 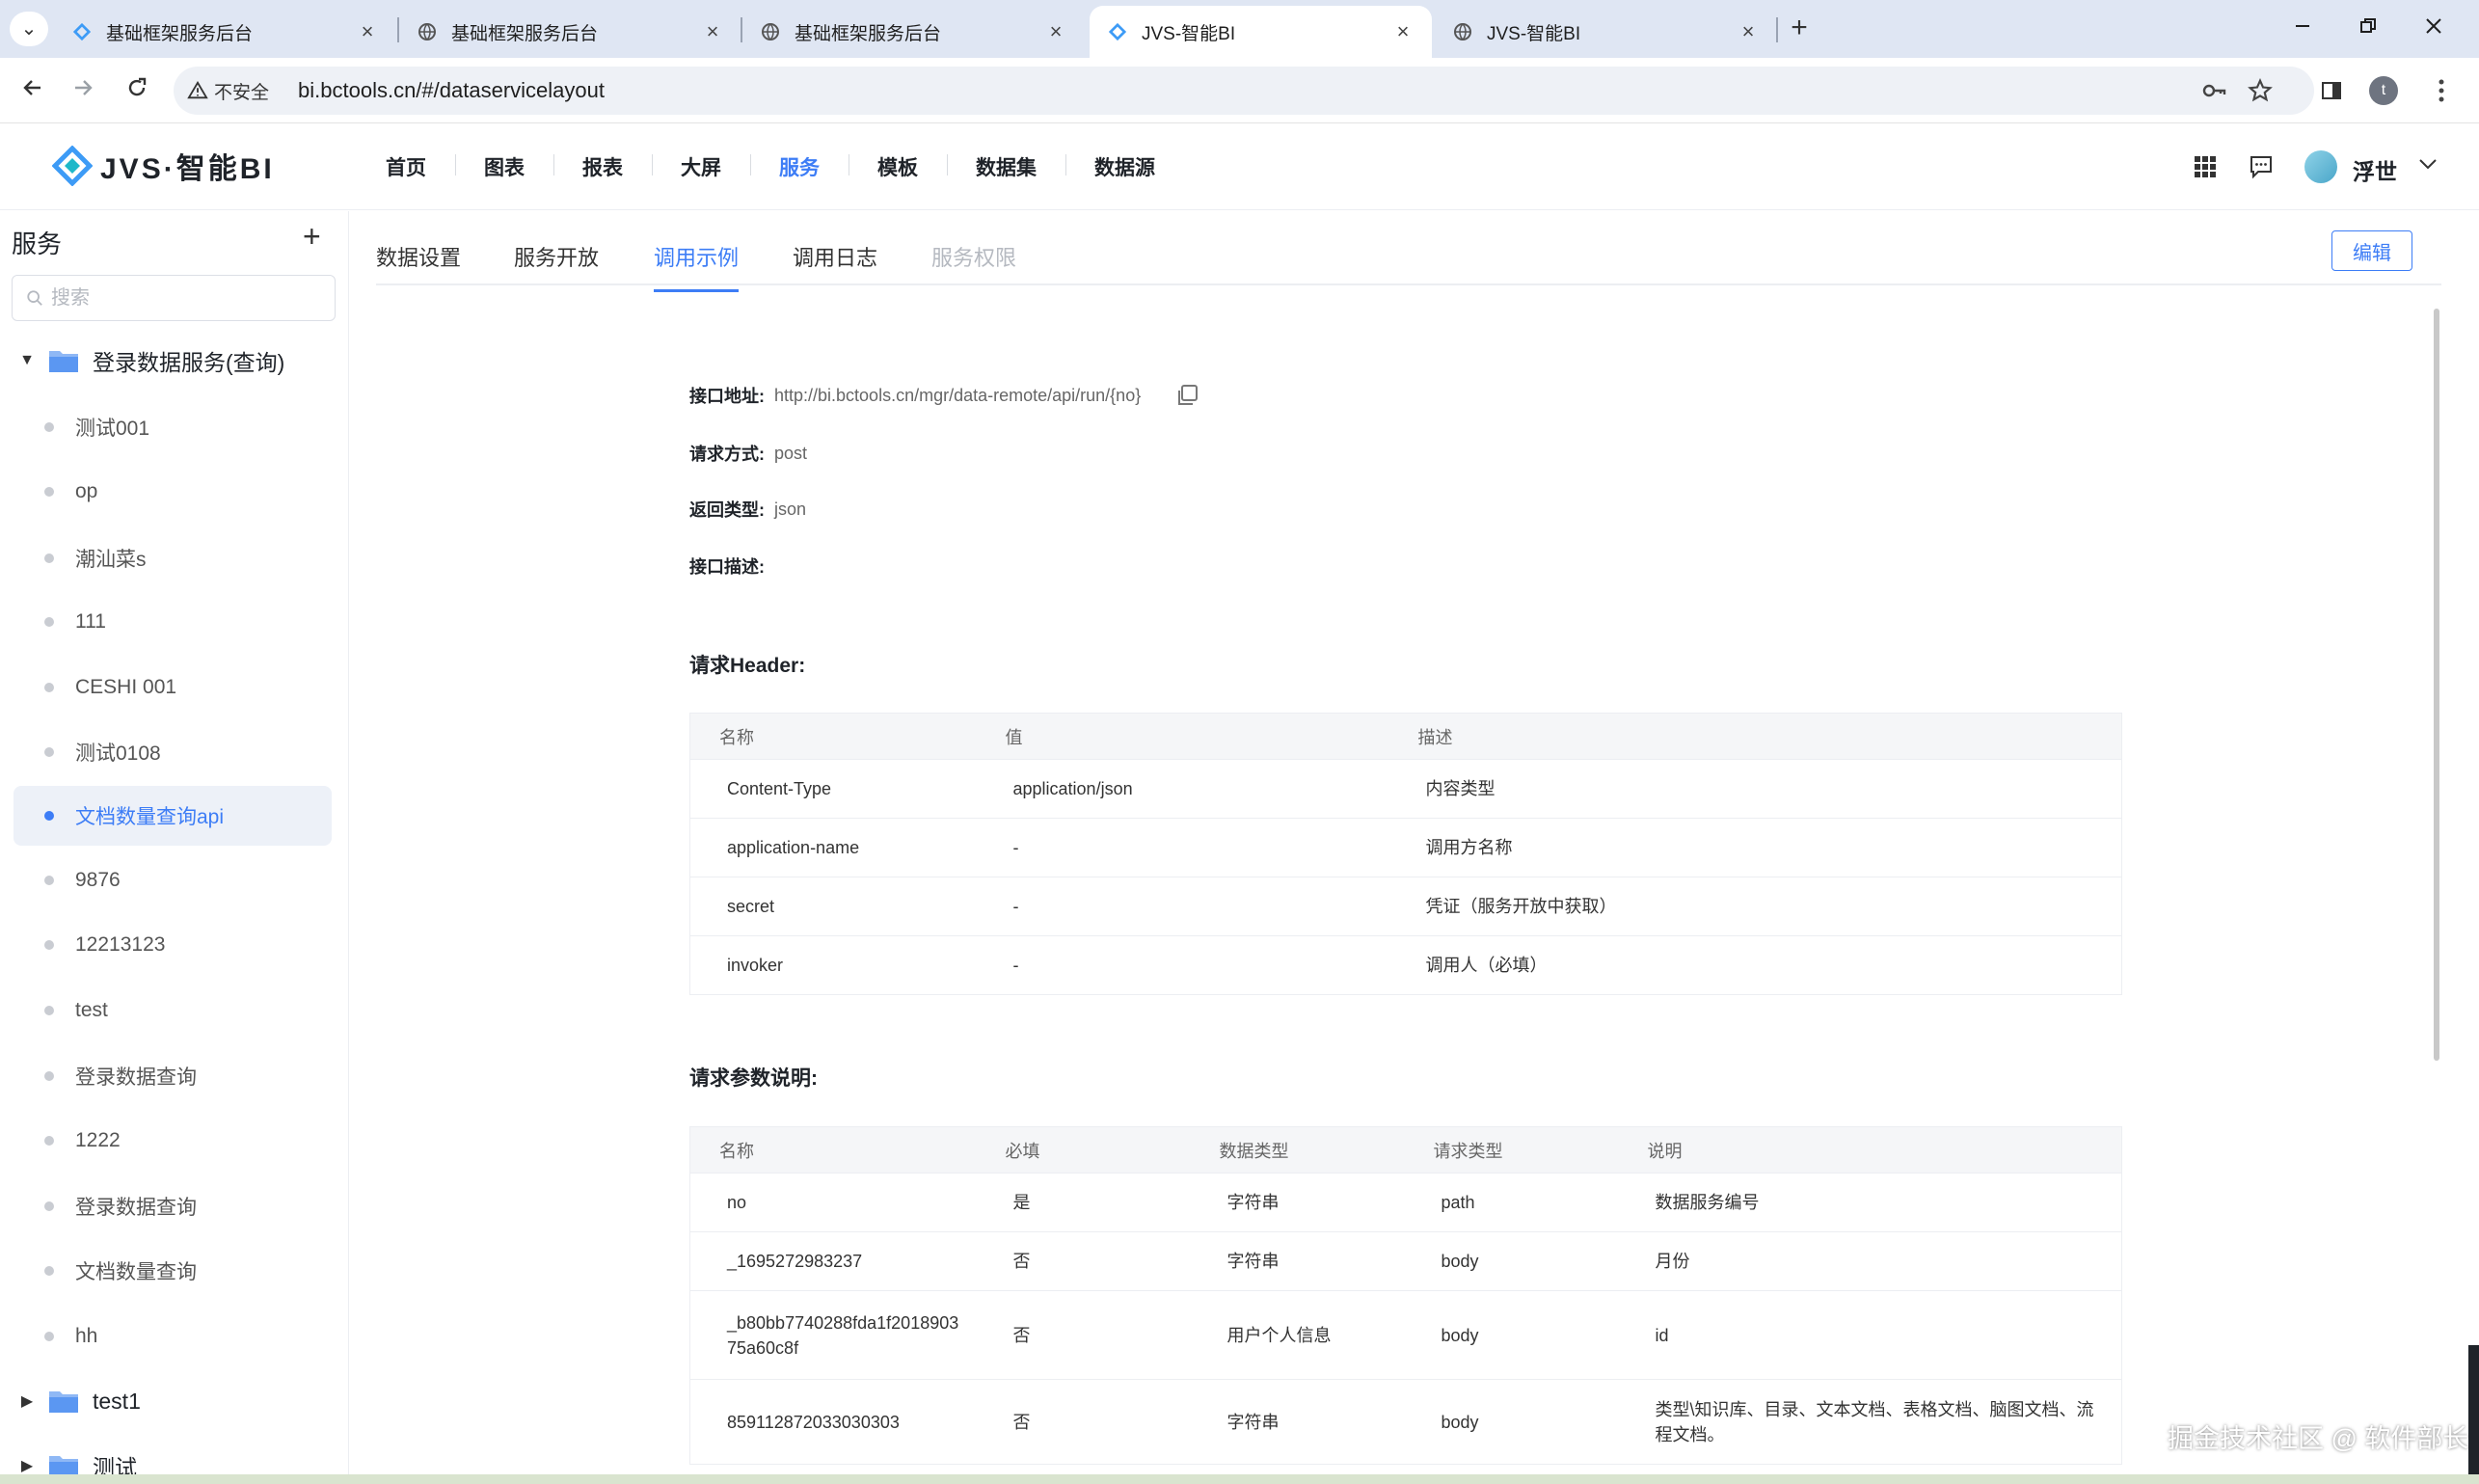 I want to click on password-key-button, so click(x=2214, y=91).